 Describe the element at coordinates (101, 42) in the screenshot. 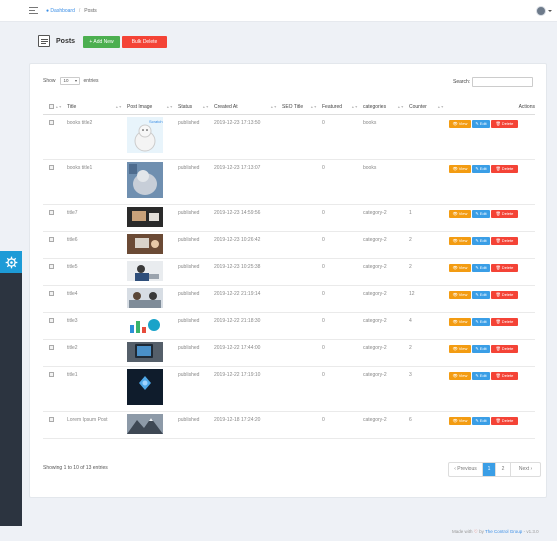

I see `add-new-button: + Add New` at that location.